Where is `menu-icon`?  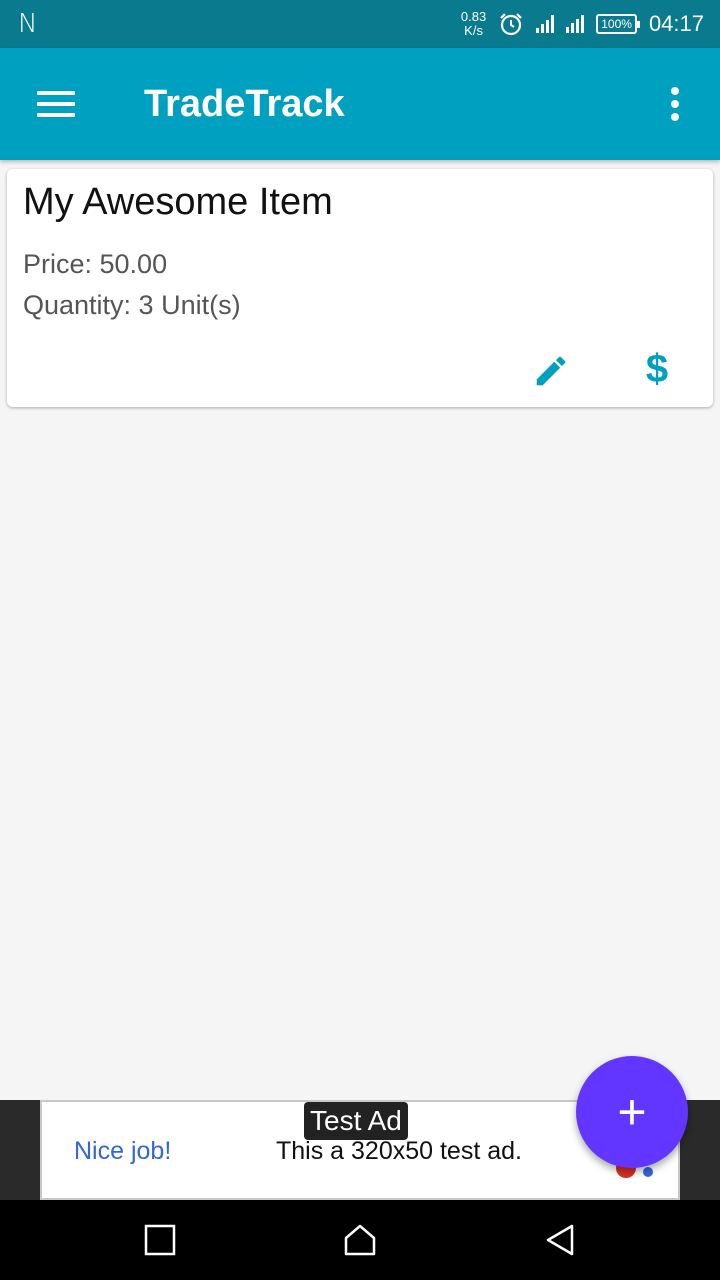
menu-icon is located at coordinates (56, 104).